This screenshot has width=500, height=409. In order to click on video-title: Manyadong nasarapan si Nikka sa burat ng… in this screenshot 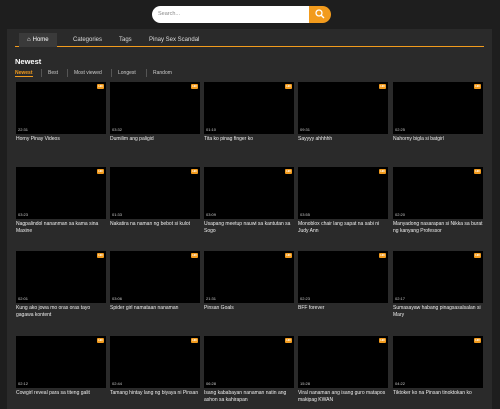, I will do `click(439, 228)`.